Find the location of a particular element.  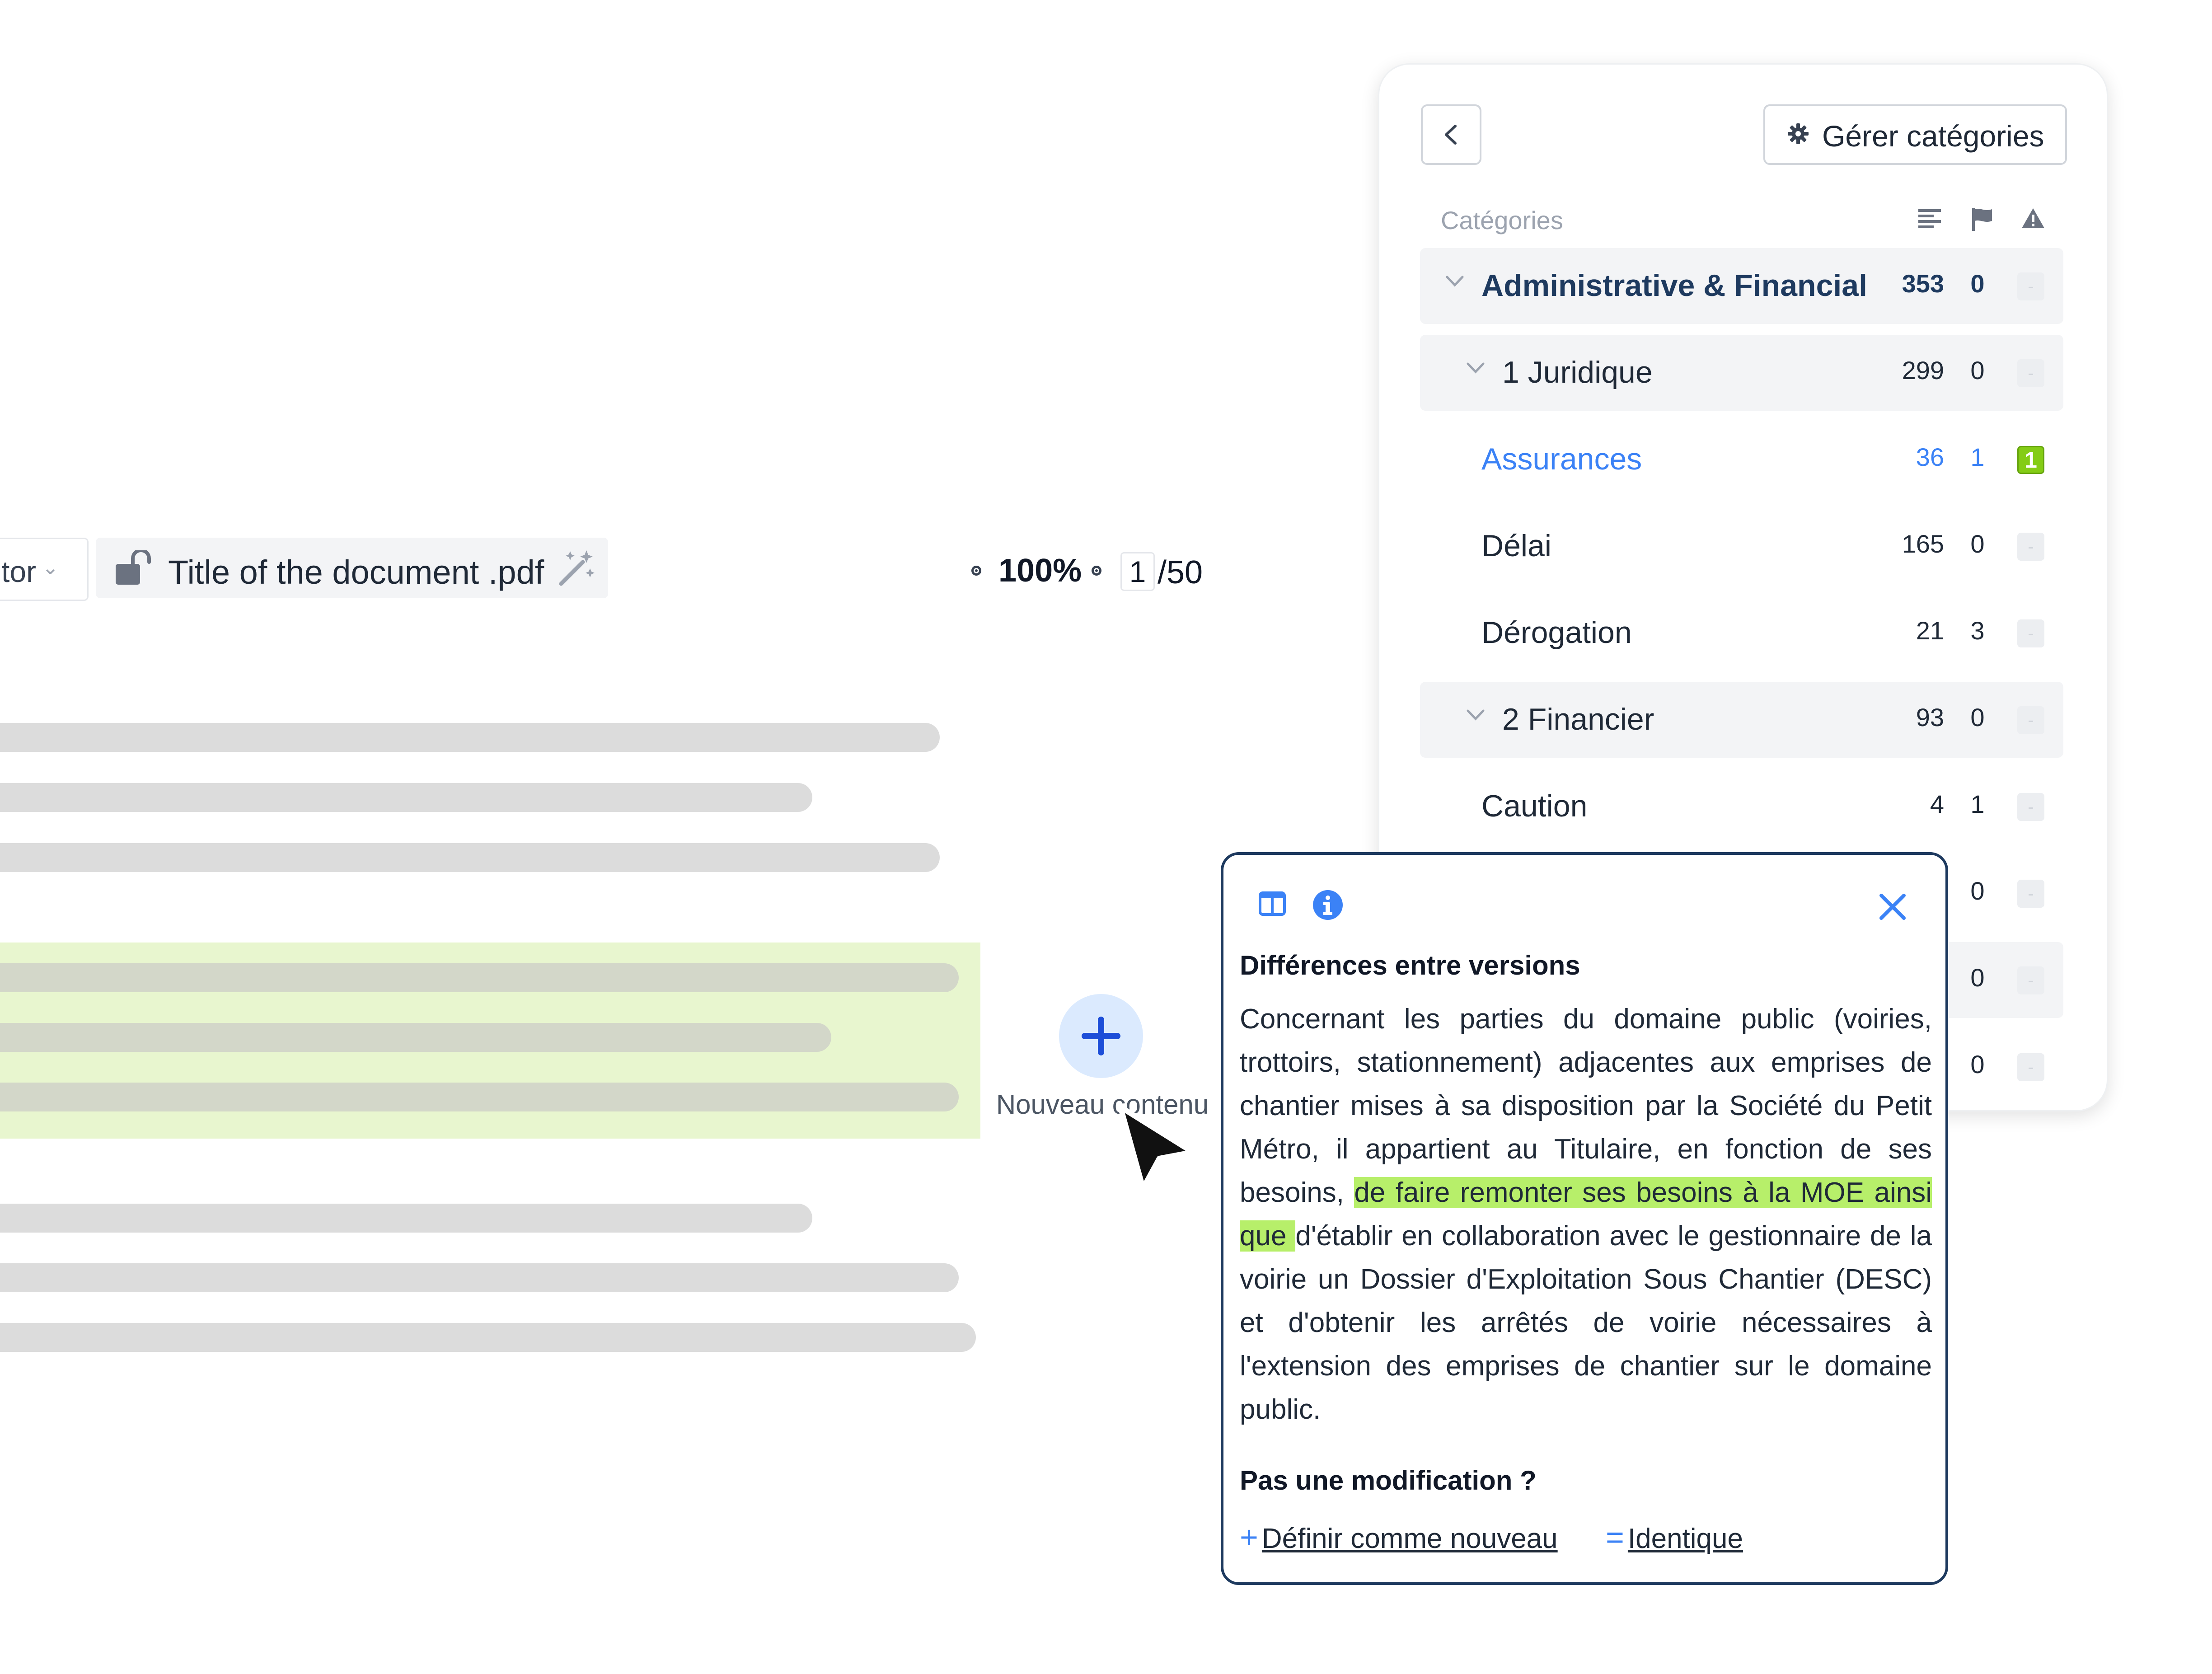

document-title-box: Title of the document .pdf is located at coordinates (352, 568).